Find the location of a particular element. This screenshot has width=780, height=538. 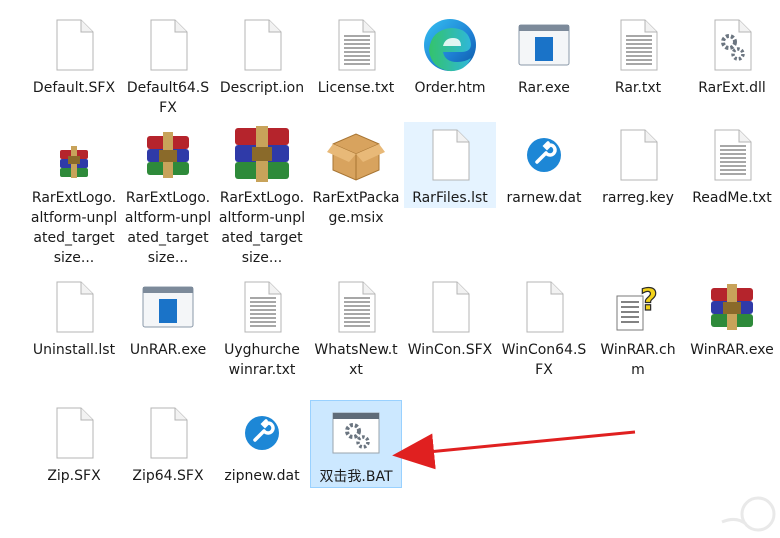

winrar-small-icon is located at coordinates (74, 155).